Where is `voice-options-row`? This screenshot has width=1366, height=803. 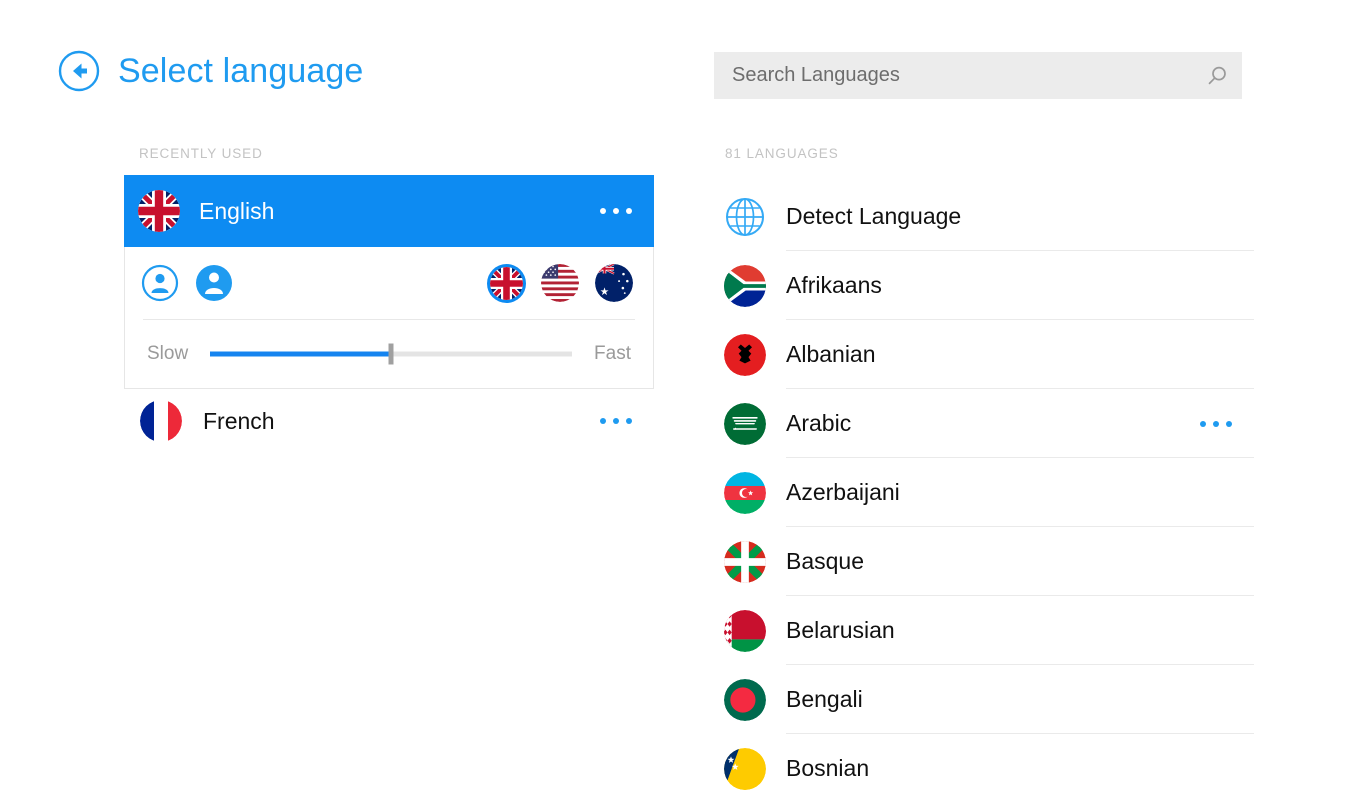 voice-options-row is located at coordinates (389, 283).